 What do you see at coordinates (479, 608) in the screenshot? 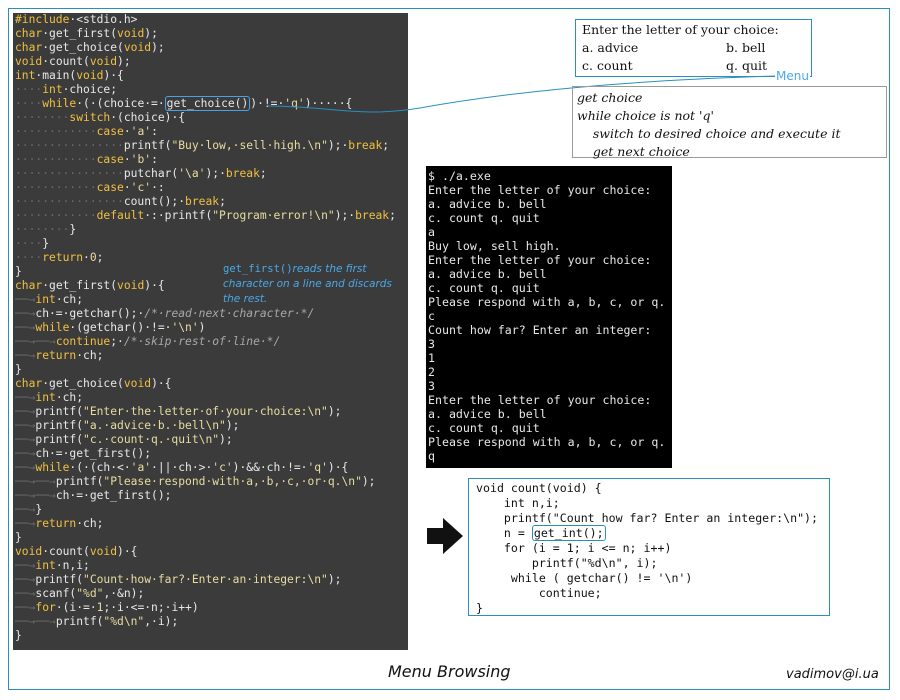
I see `count-line: }` at bounding box center [479, 608].